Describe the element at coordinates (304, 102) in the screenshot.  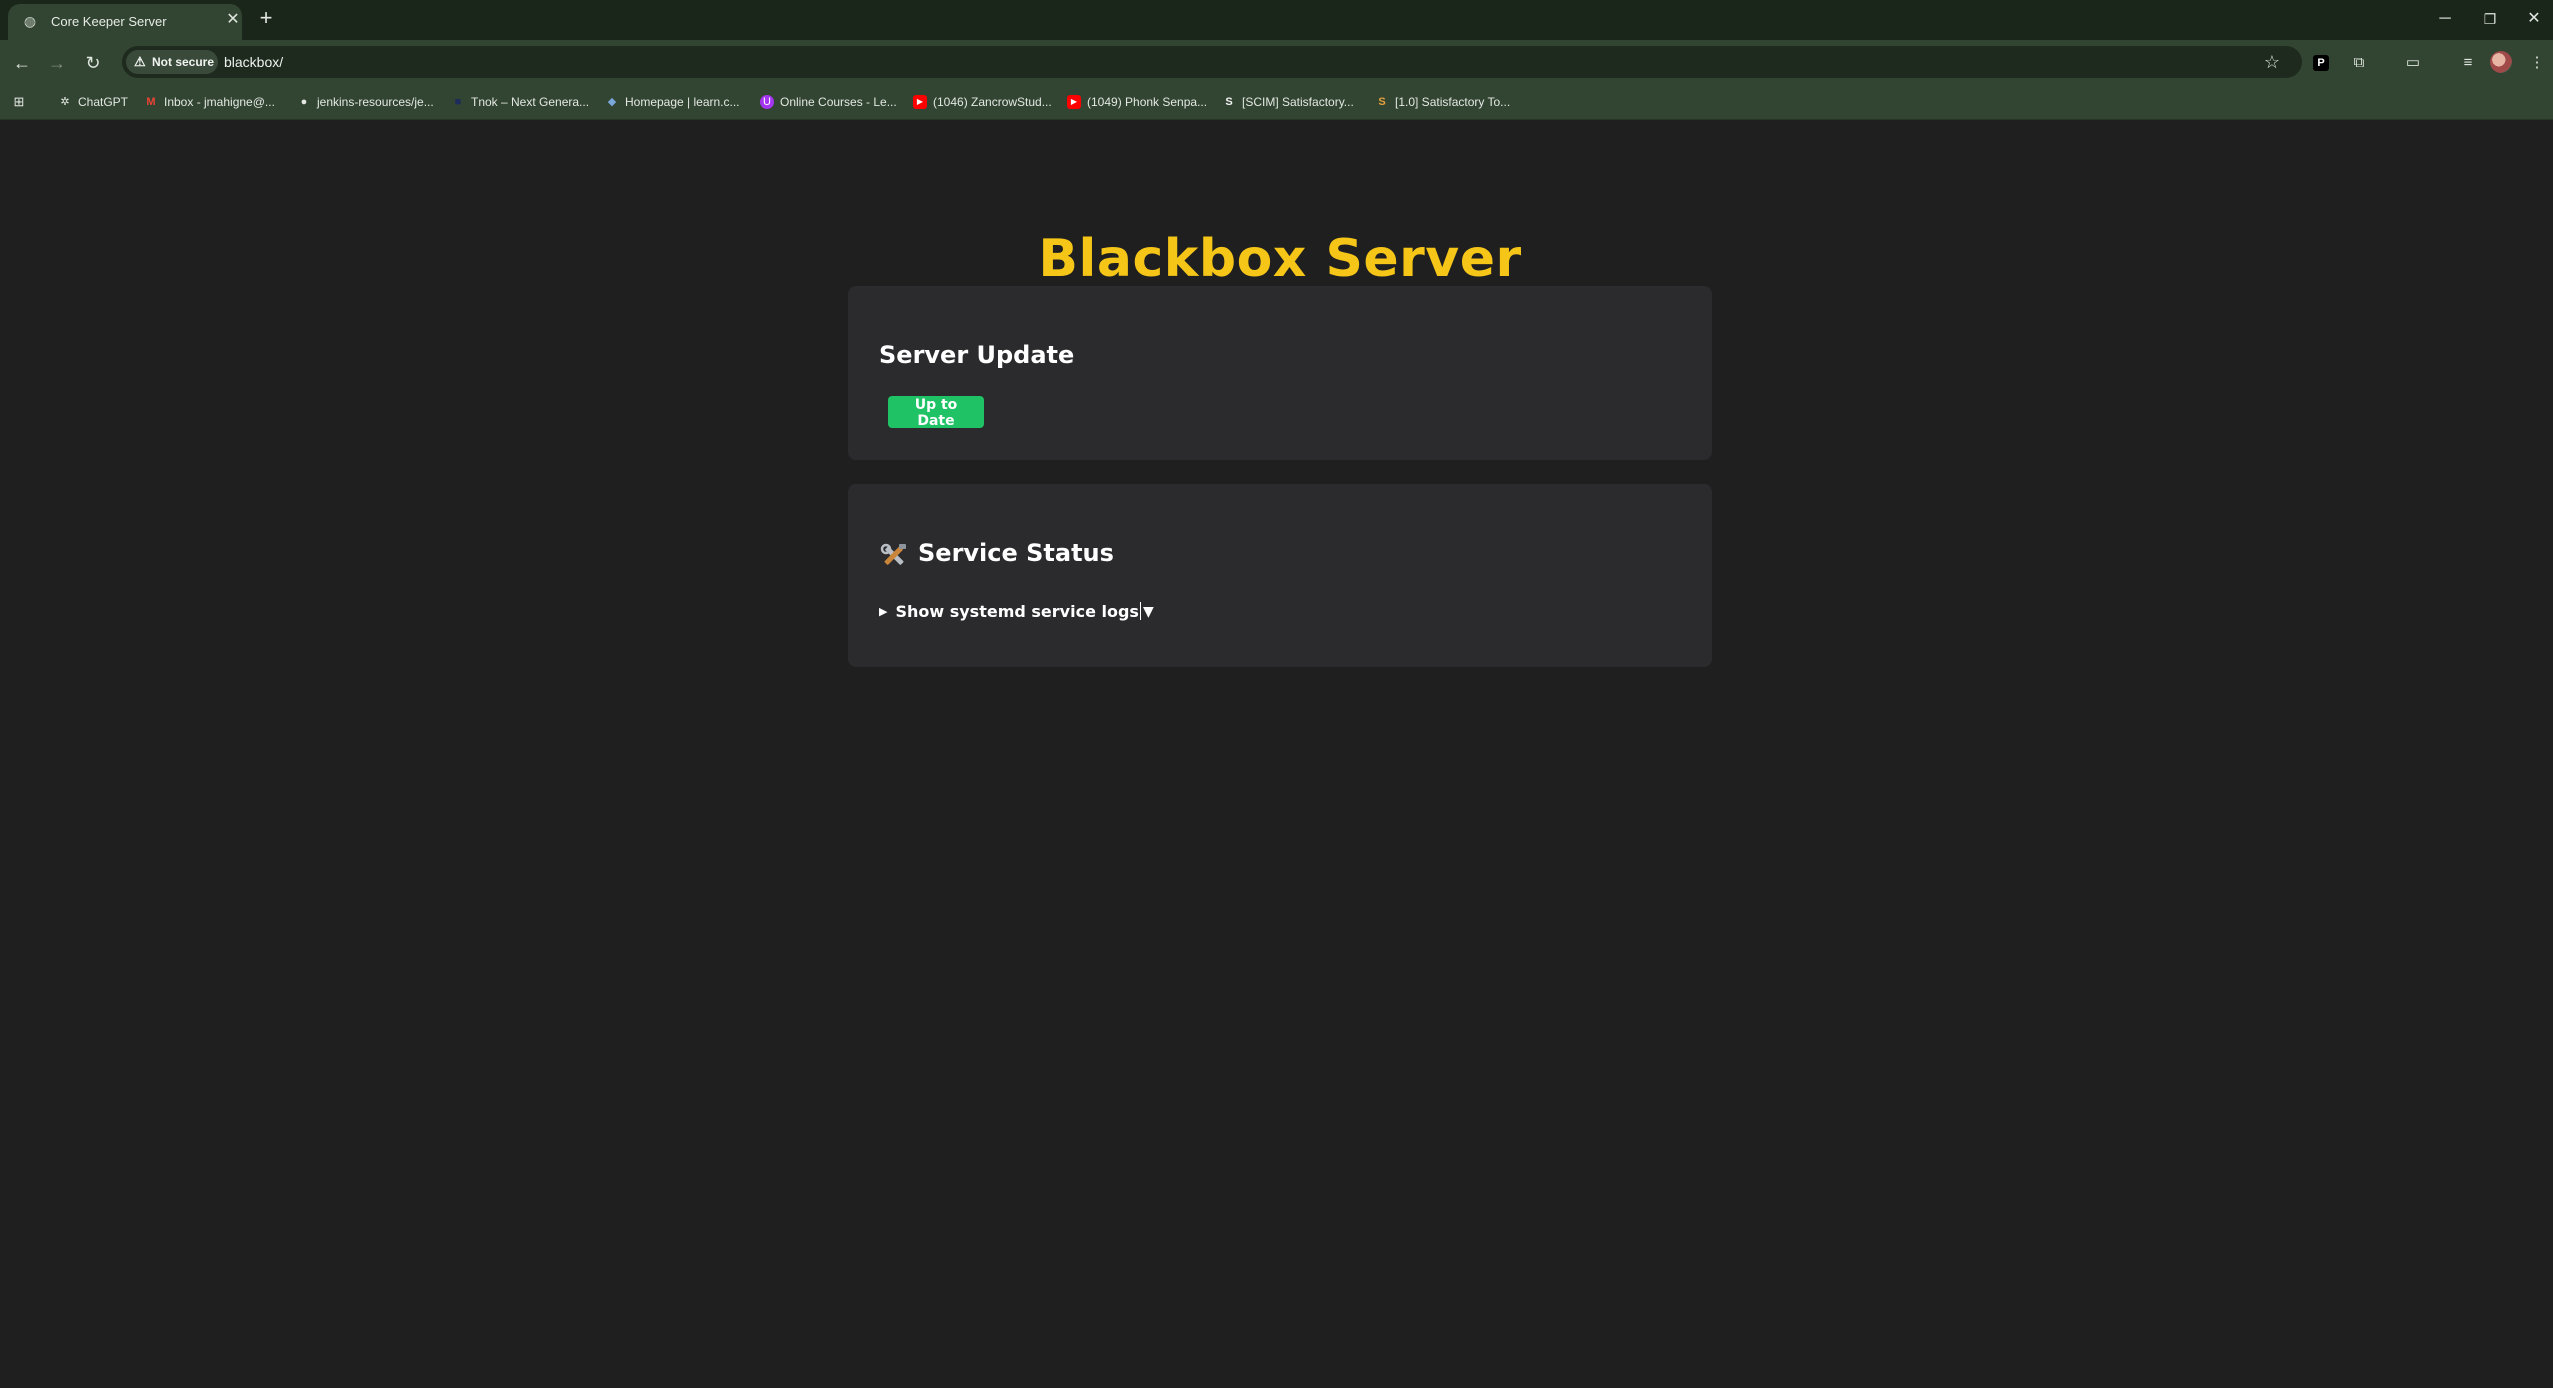
I see `github-icon: ●` at that location.